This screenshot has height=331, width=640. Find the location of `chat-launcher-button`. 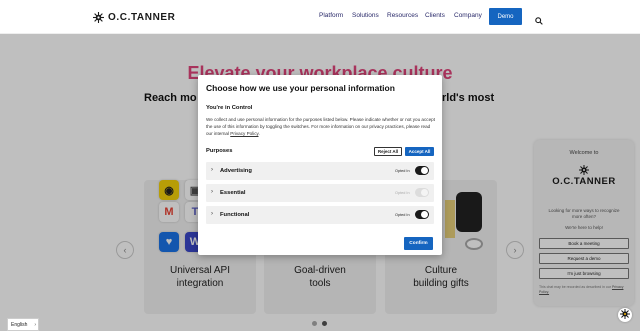

chat-launcher-button is located at coordinates (625, 315).